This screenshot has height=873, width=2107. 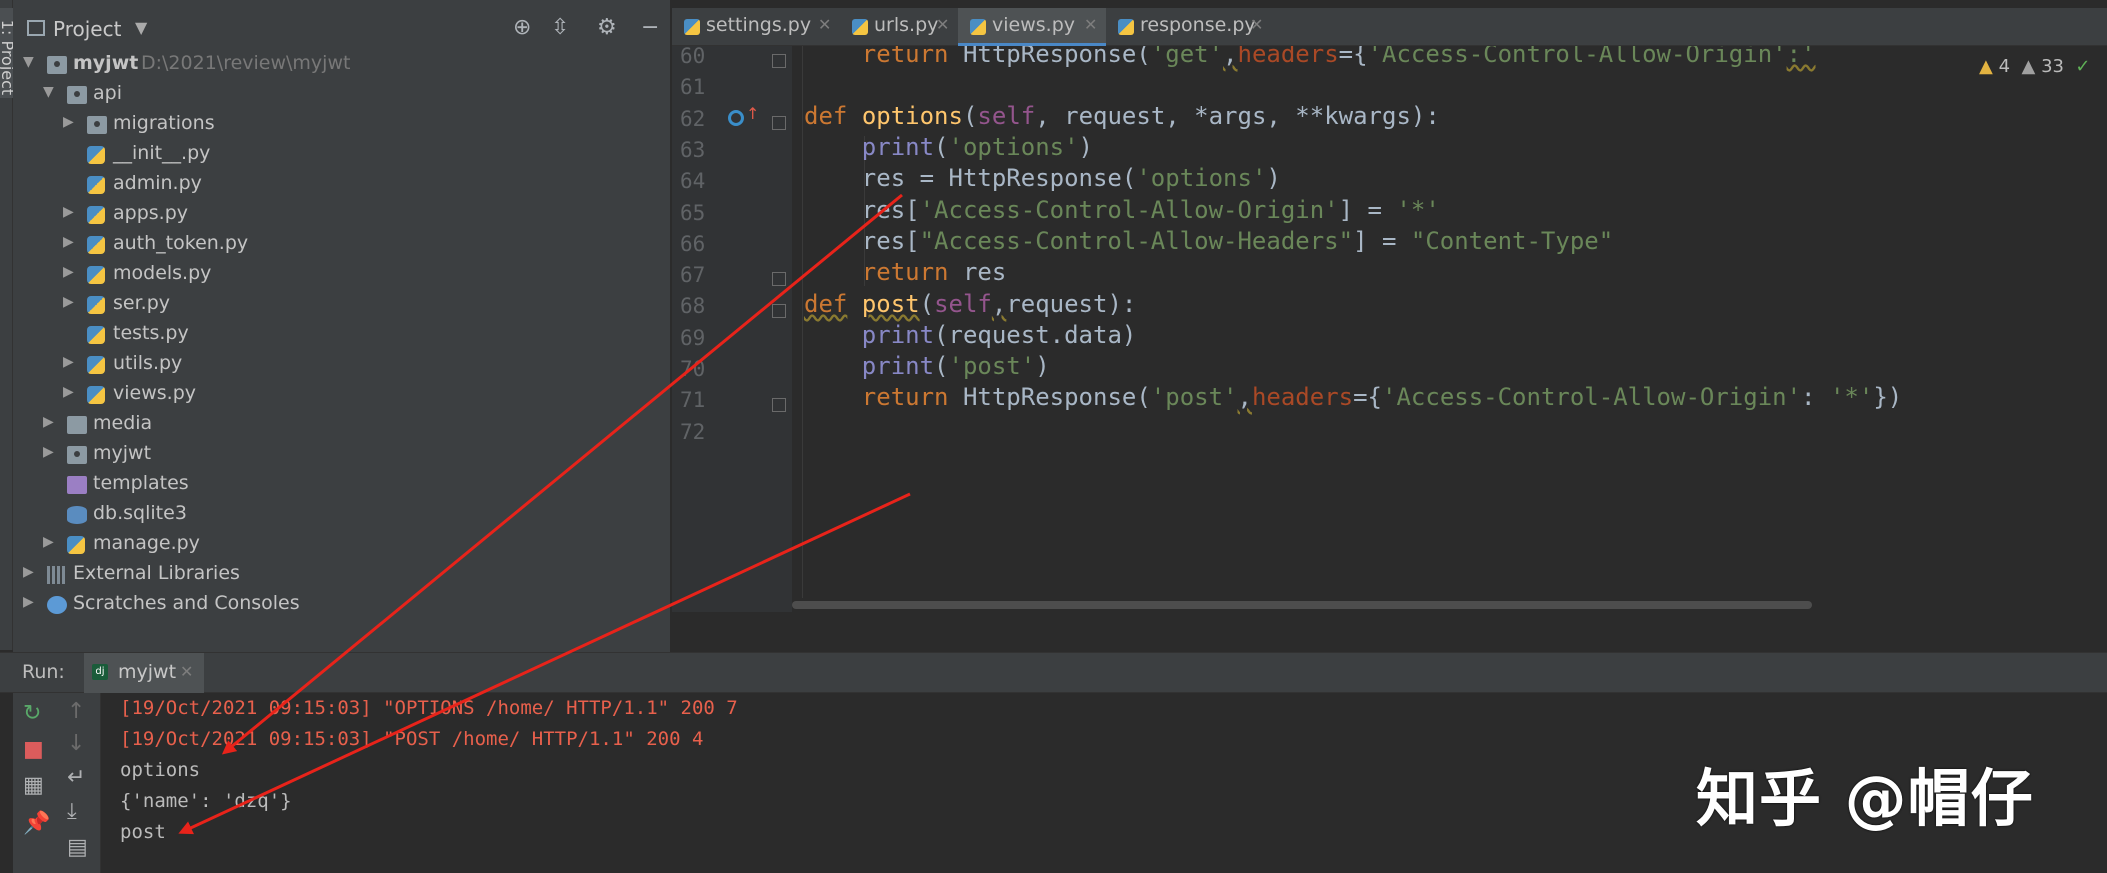 I want to click on tree-item-label: External Libraries, so click(x=156, y=573).